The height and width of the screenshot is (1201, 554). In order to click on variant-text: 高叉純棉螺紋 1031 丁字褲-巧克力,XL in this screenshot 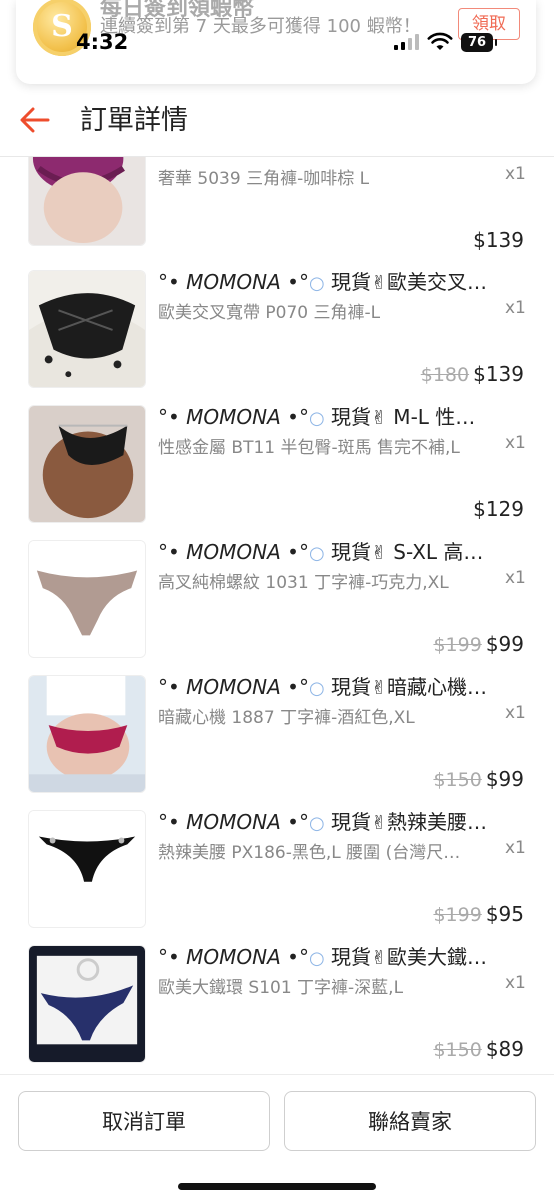, I will do `click(303, 583)`.